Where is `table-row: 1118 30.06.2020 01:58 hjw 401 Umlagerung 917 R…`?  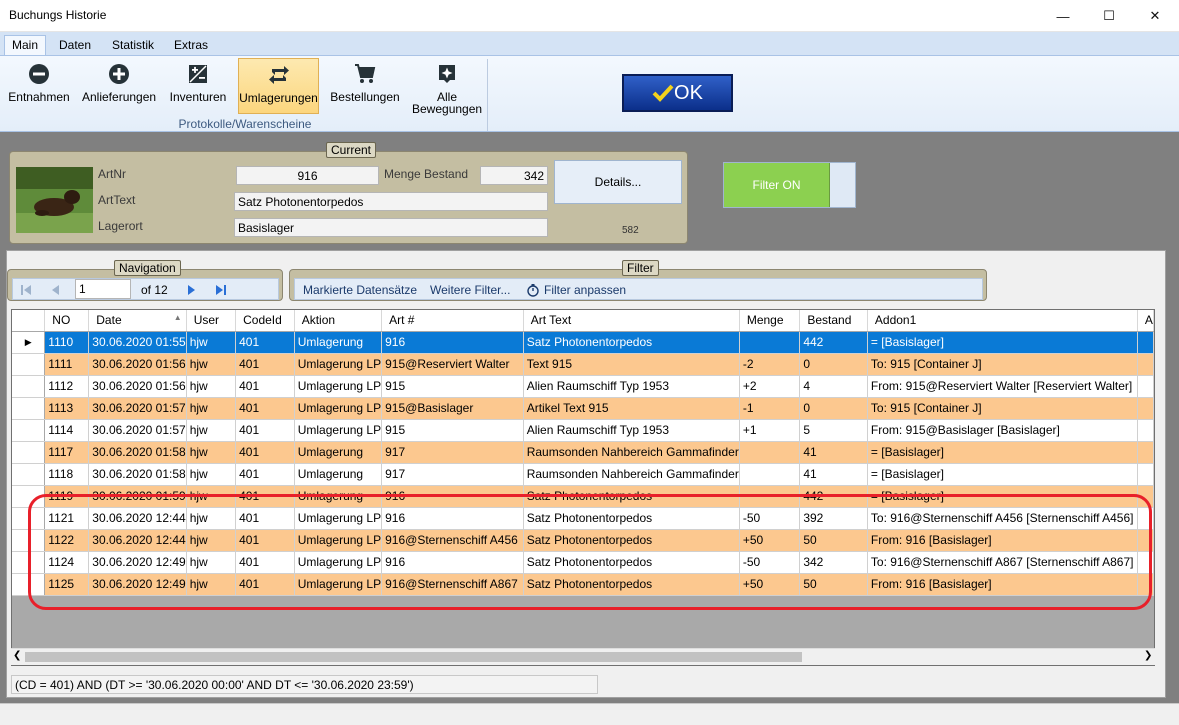 table-row: 1118 30.06.2020 01:58 hjw 401 Umlagerung 917 R… is located at coordinates (583, 474).